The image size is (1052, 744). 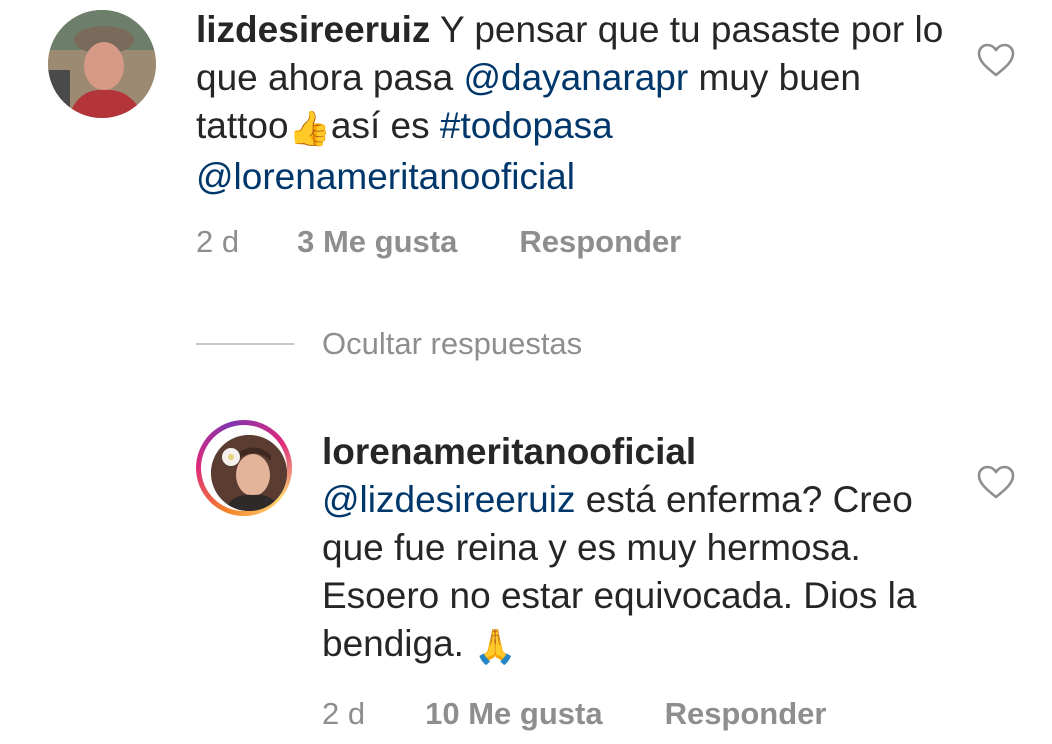 I want to click on thumbs-up-emoji: 👍, so click(x=309, y=129).